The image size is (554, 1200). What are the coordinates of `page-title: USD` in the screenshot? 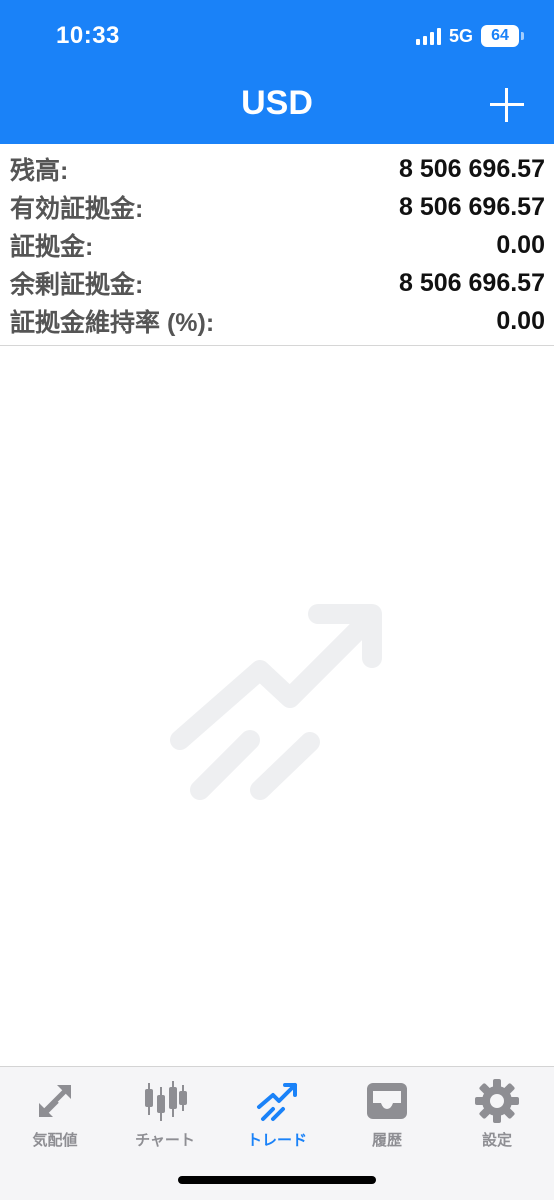 It's located at (277, 103).